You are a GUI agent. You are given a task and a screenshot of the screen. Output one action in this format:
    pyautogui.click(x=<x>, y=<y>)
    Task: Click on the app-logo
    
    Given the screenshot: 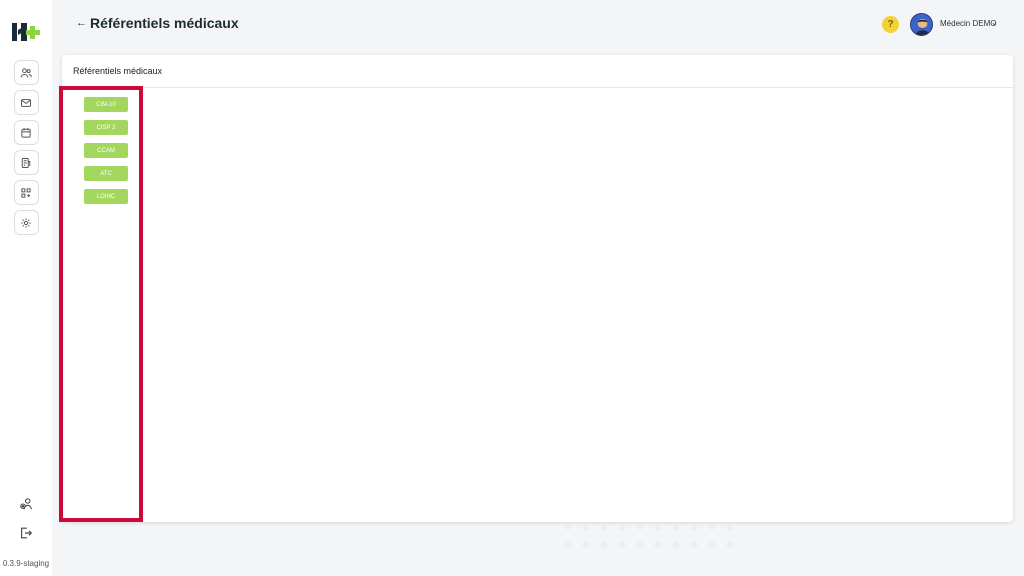 What is the action you would take?
    pyautogui.click(x=26, y=32)
    